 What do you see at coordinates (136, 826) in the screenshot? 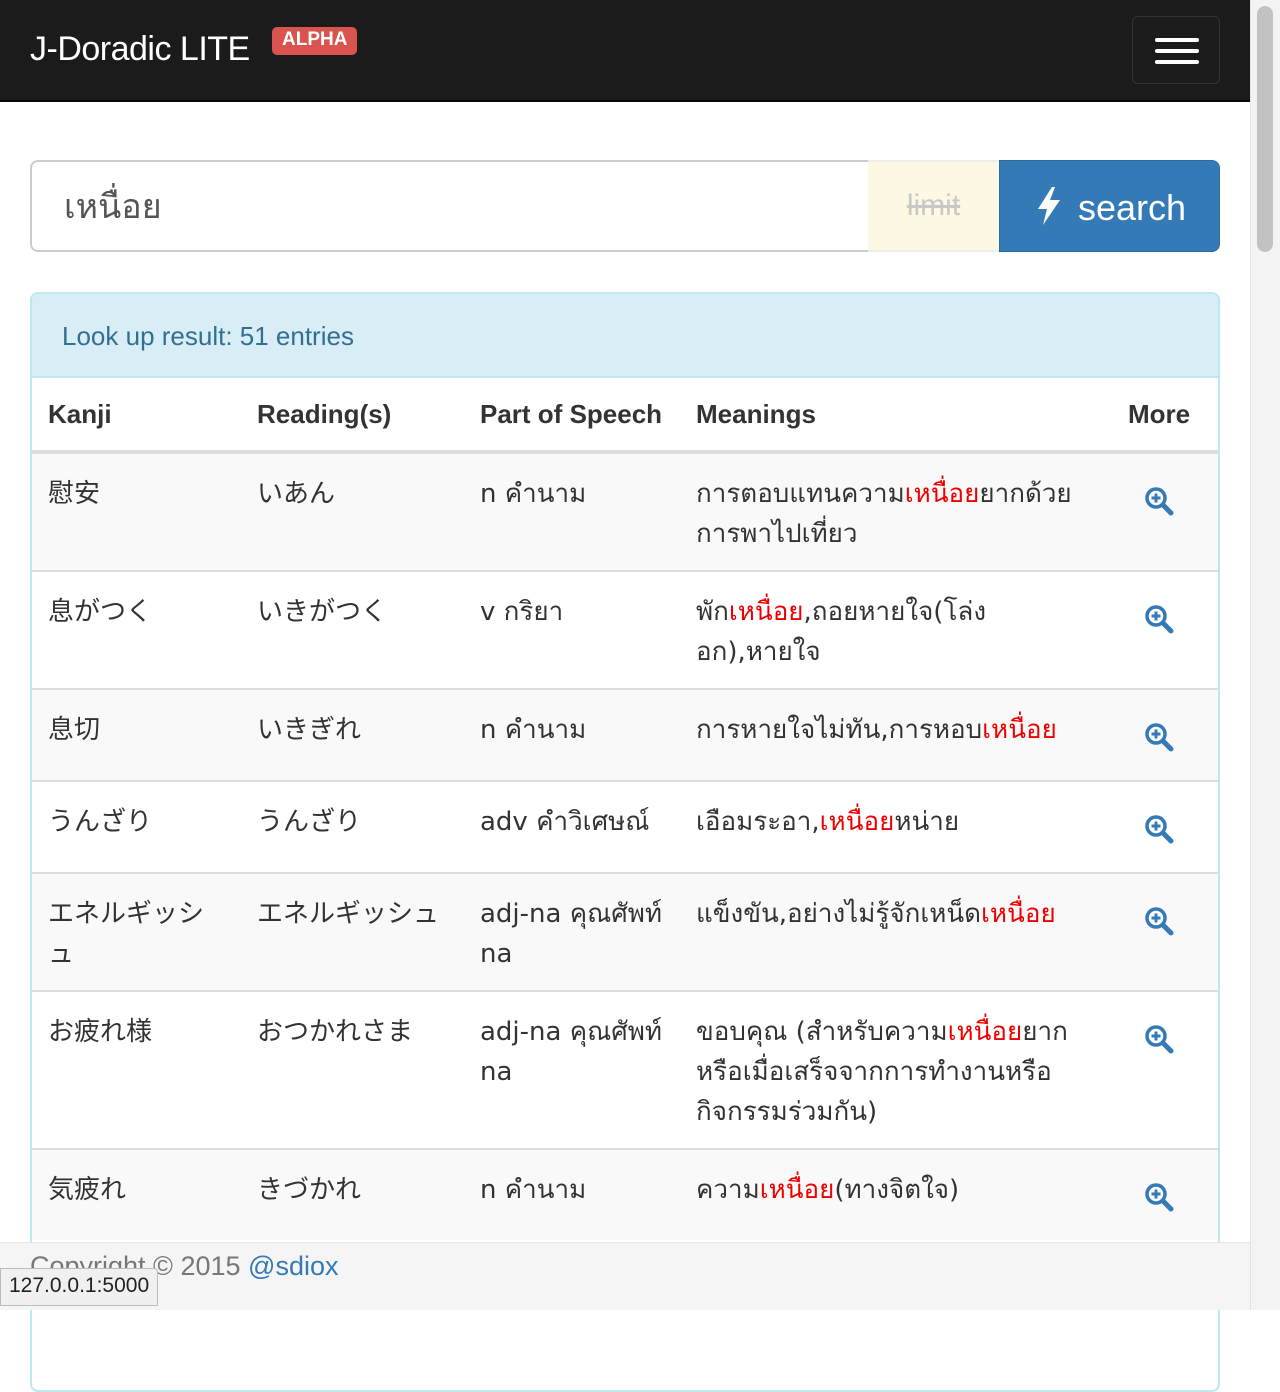
I see `kanji-cell: うんざり` at bounding box center [136, 826].